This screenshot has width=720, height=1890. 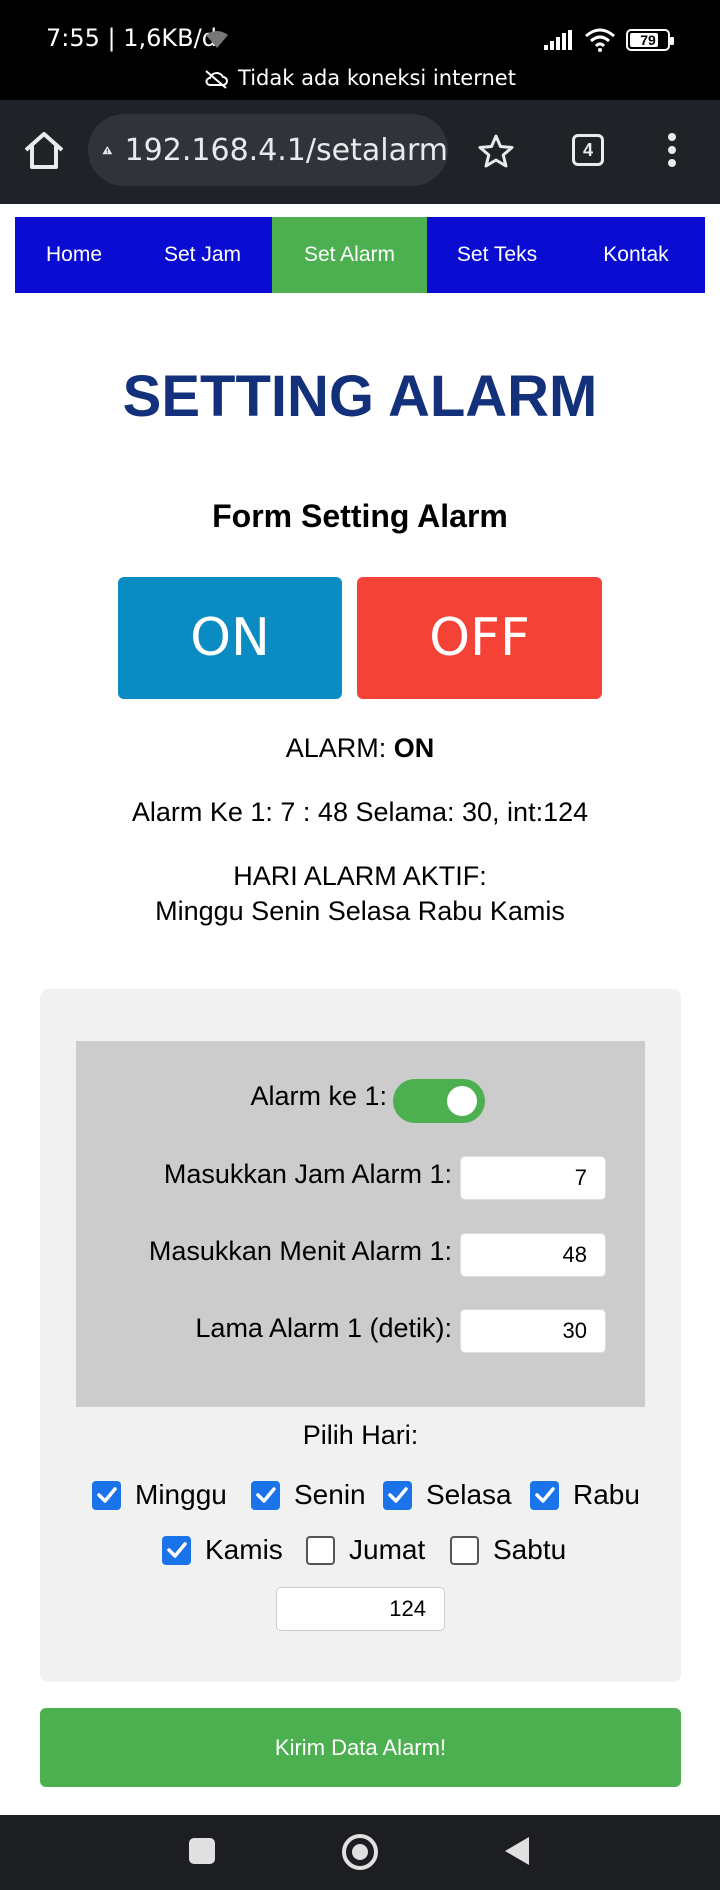 I want to click on day-kamis: Kamis, so click(x=222, y=1550).